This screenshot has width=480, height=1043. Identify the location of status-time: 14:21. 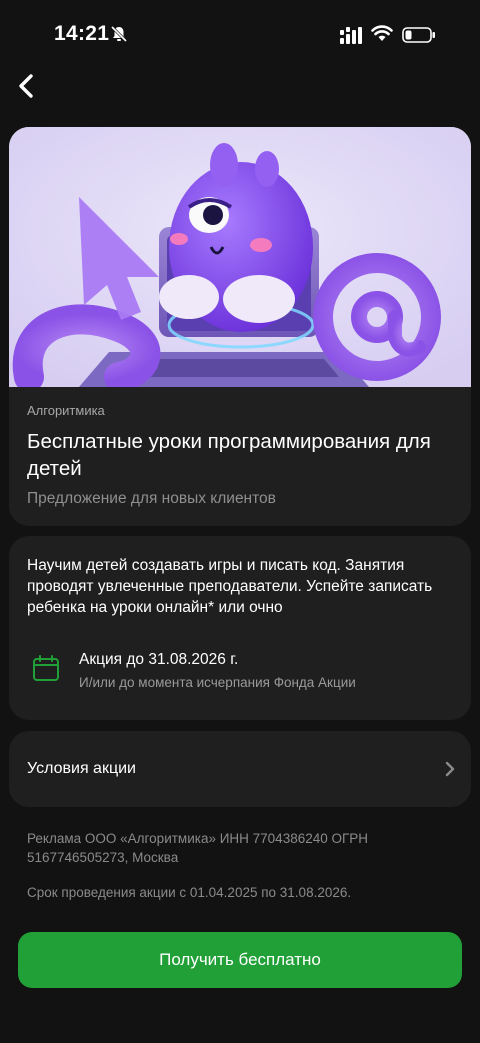
(82, 33).